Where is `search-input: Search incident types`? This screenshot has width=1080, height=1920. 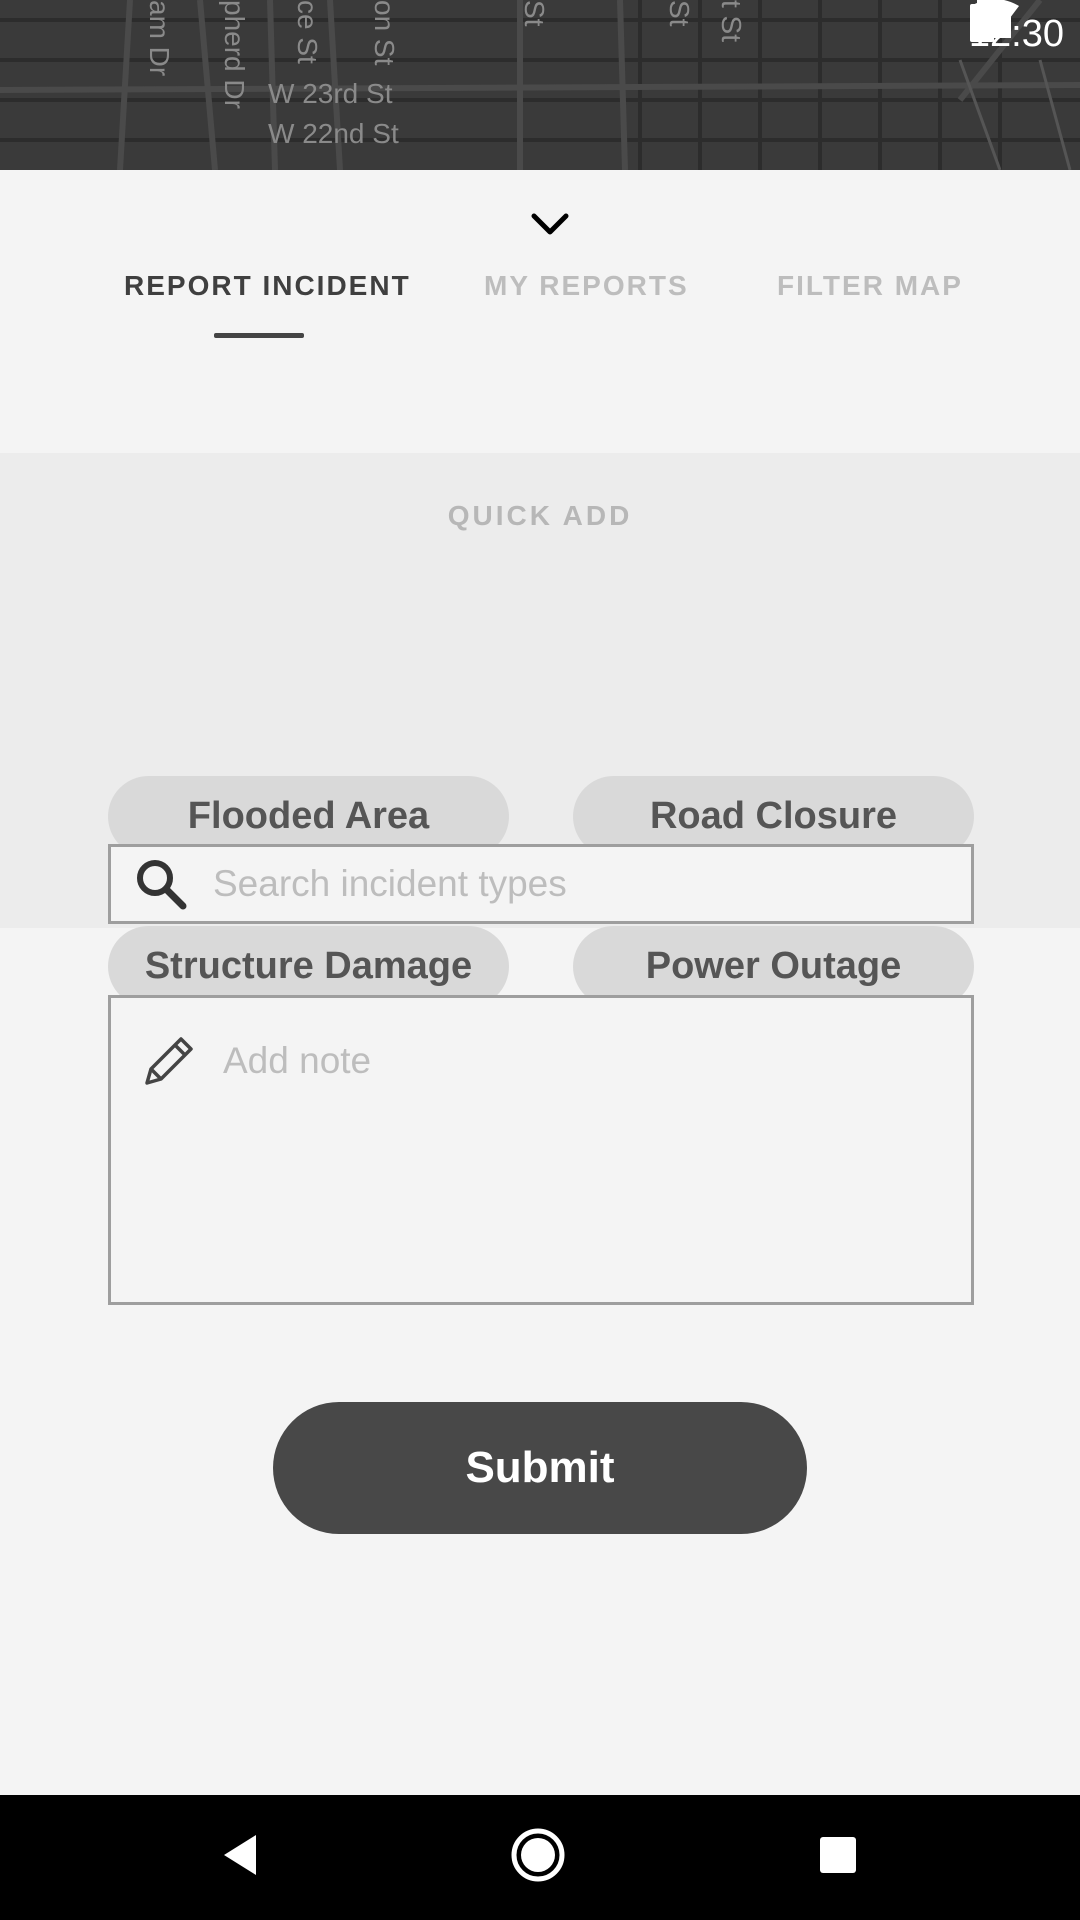
search-input: Search incident types is located at coordinates (541, 884).